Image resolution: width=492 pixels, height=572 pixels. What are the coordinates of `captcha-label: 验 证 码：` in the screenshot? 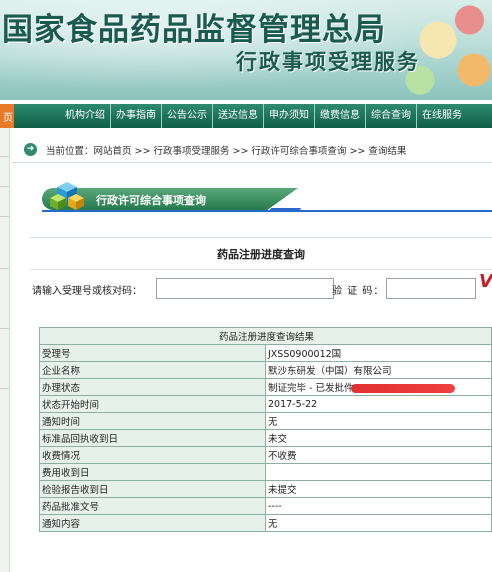 It's located at (358, 291).